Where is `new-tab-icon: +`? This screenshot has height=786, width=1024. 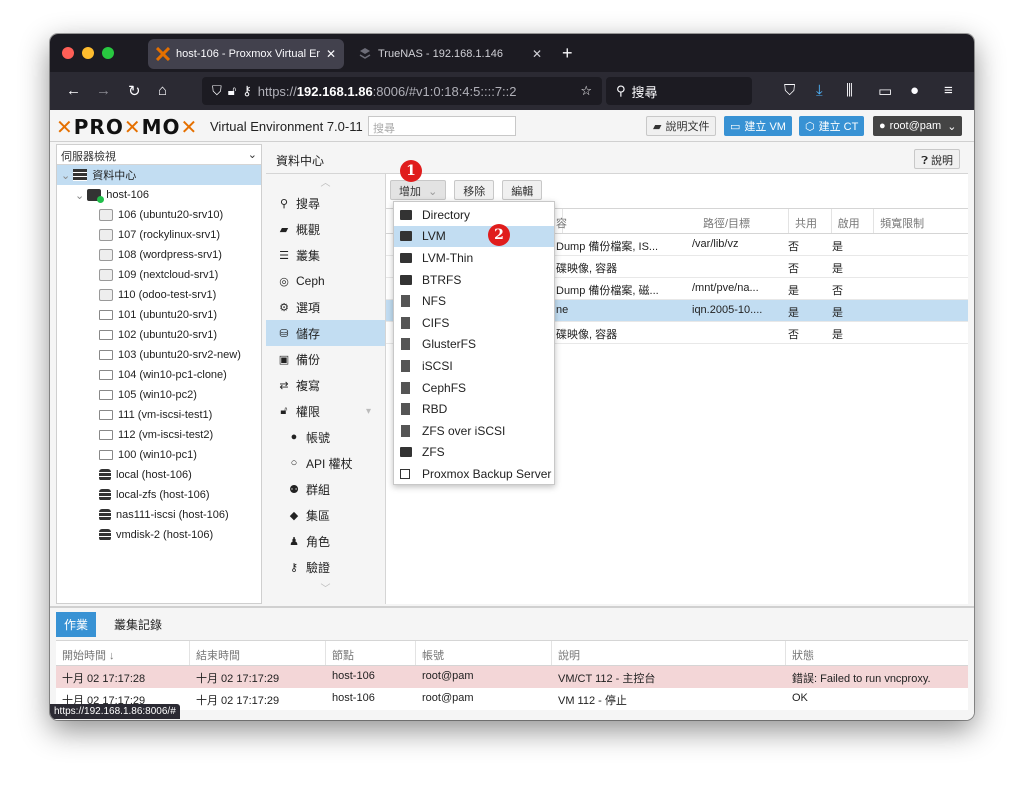
new-tab-icon: + is located at coordinates (567, 53).